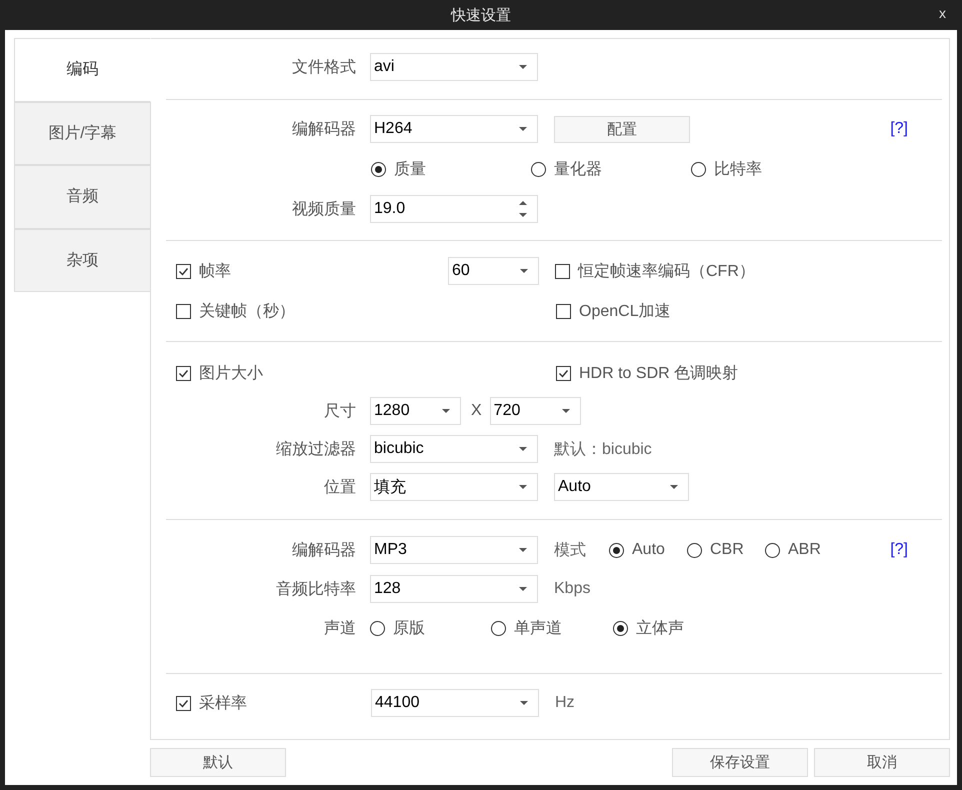  What do you see at coordinates (454, 550) in the screenshot?
I see `audio-codec-dropdown: MP3` at bounding box center [454, 550].